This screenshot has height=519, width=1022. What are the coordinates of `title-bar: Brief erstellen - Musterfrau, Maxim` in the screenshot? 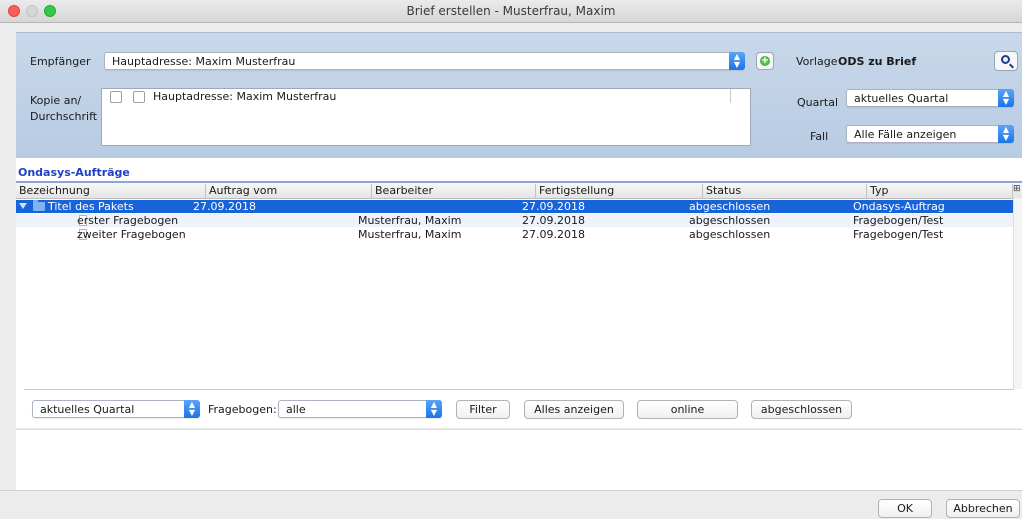 It's located at (511, 11).